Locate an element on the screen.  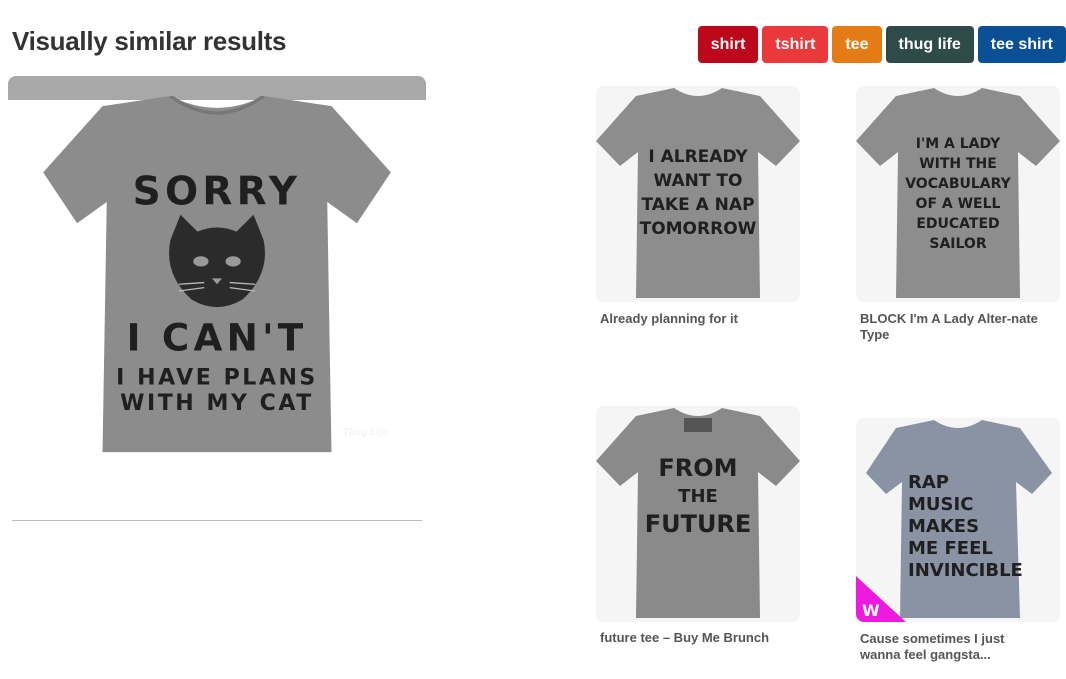
result-caption: future tee – Buy Me Brunch is located at coordinates (690, 638).